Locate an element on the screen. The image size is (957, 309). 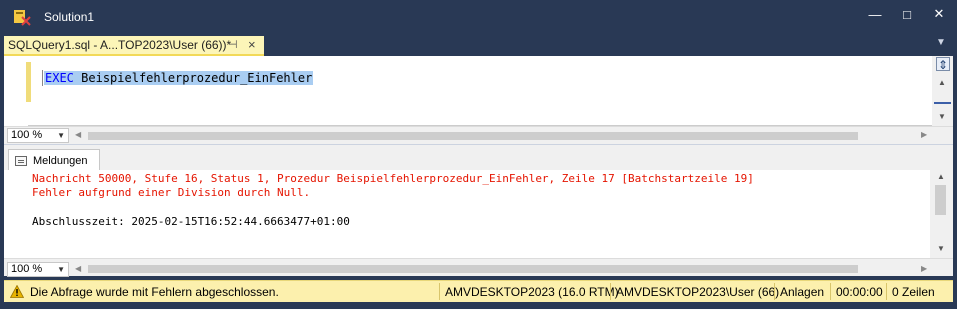
procedure-name: Beispielfehlerprozedur_EinFehler is located at coordinates (197, 78).